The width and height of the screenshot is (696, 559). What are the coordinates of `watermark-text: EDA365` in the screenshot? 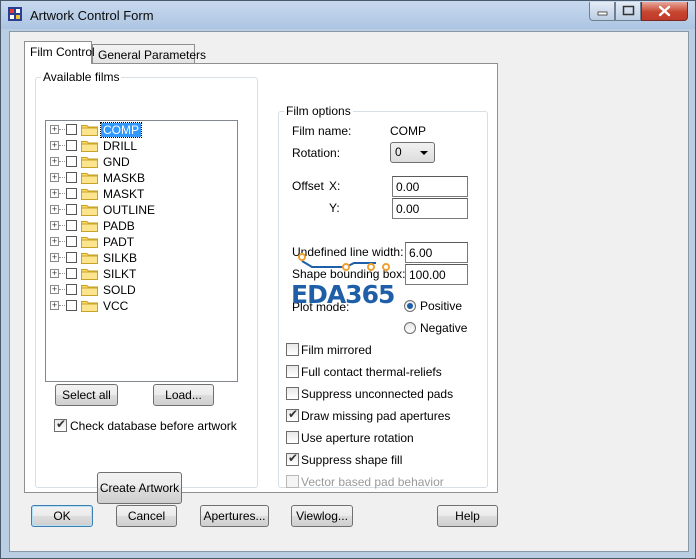 It's located at (343, 294).